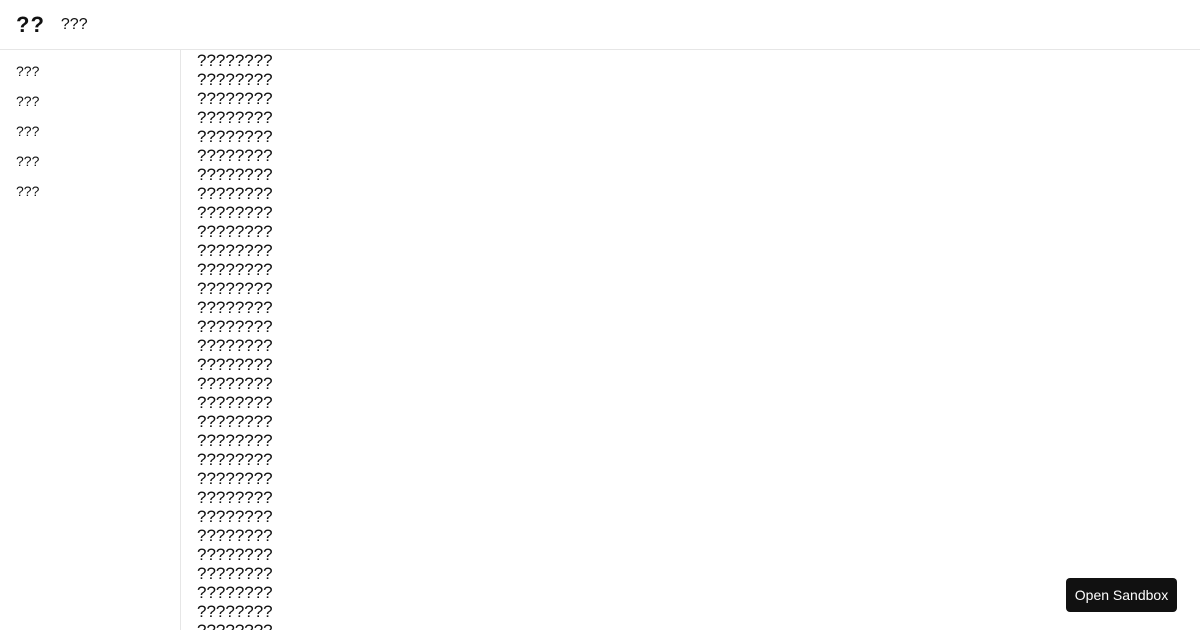  I want to click on sidebar-item-1: ???, so click(90, 71).